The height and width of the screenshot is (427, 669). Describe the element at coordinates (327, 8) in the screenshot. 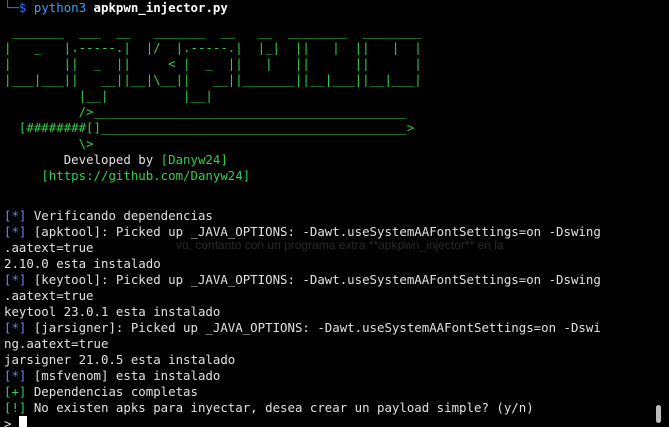

I see `command-line: └─$ python3 apkpwn_injector.py` at that location.